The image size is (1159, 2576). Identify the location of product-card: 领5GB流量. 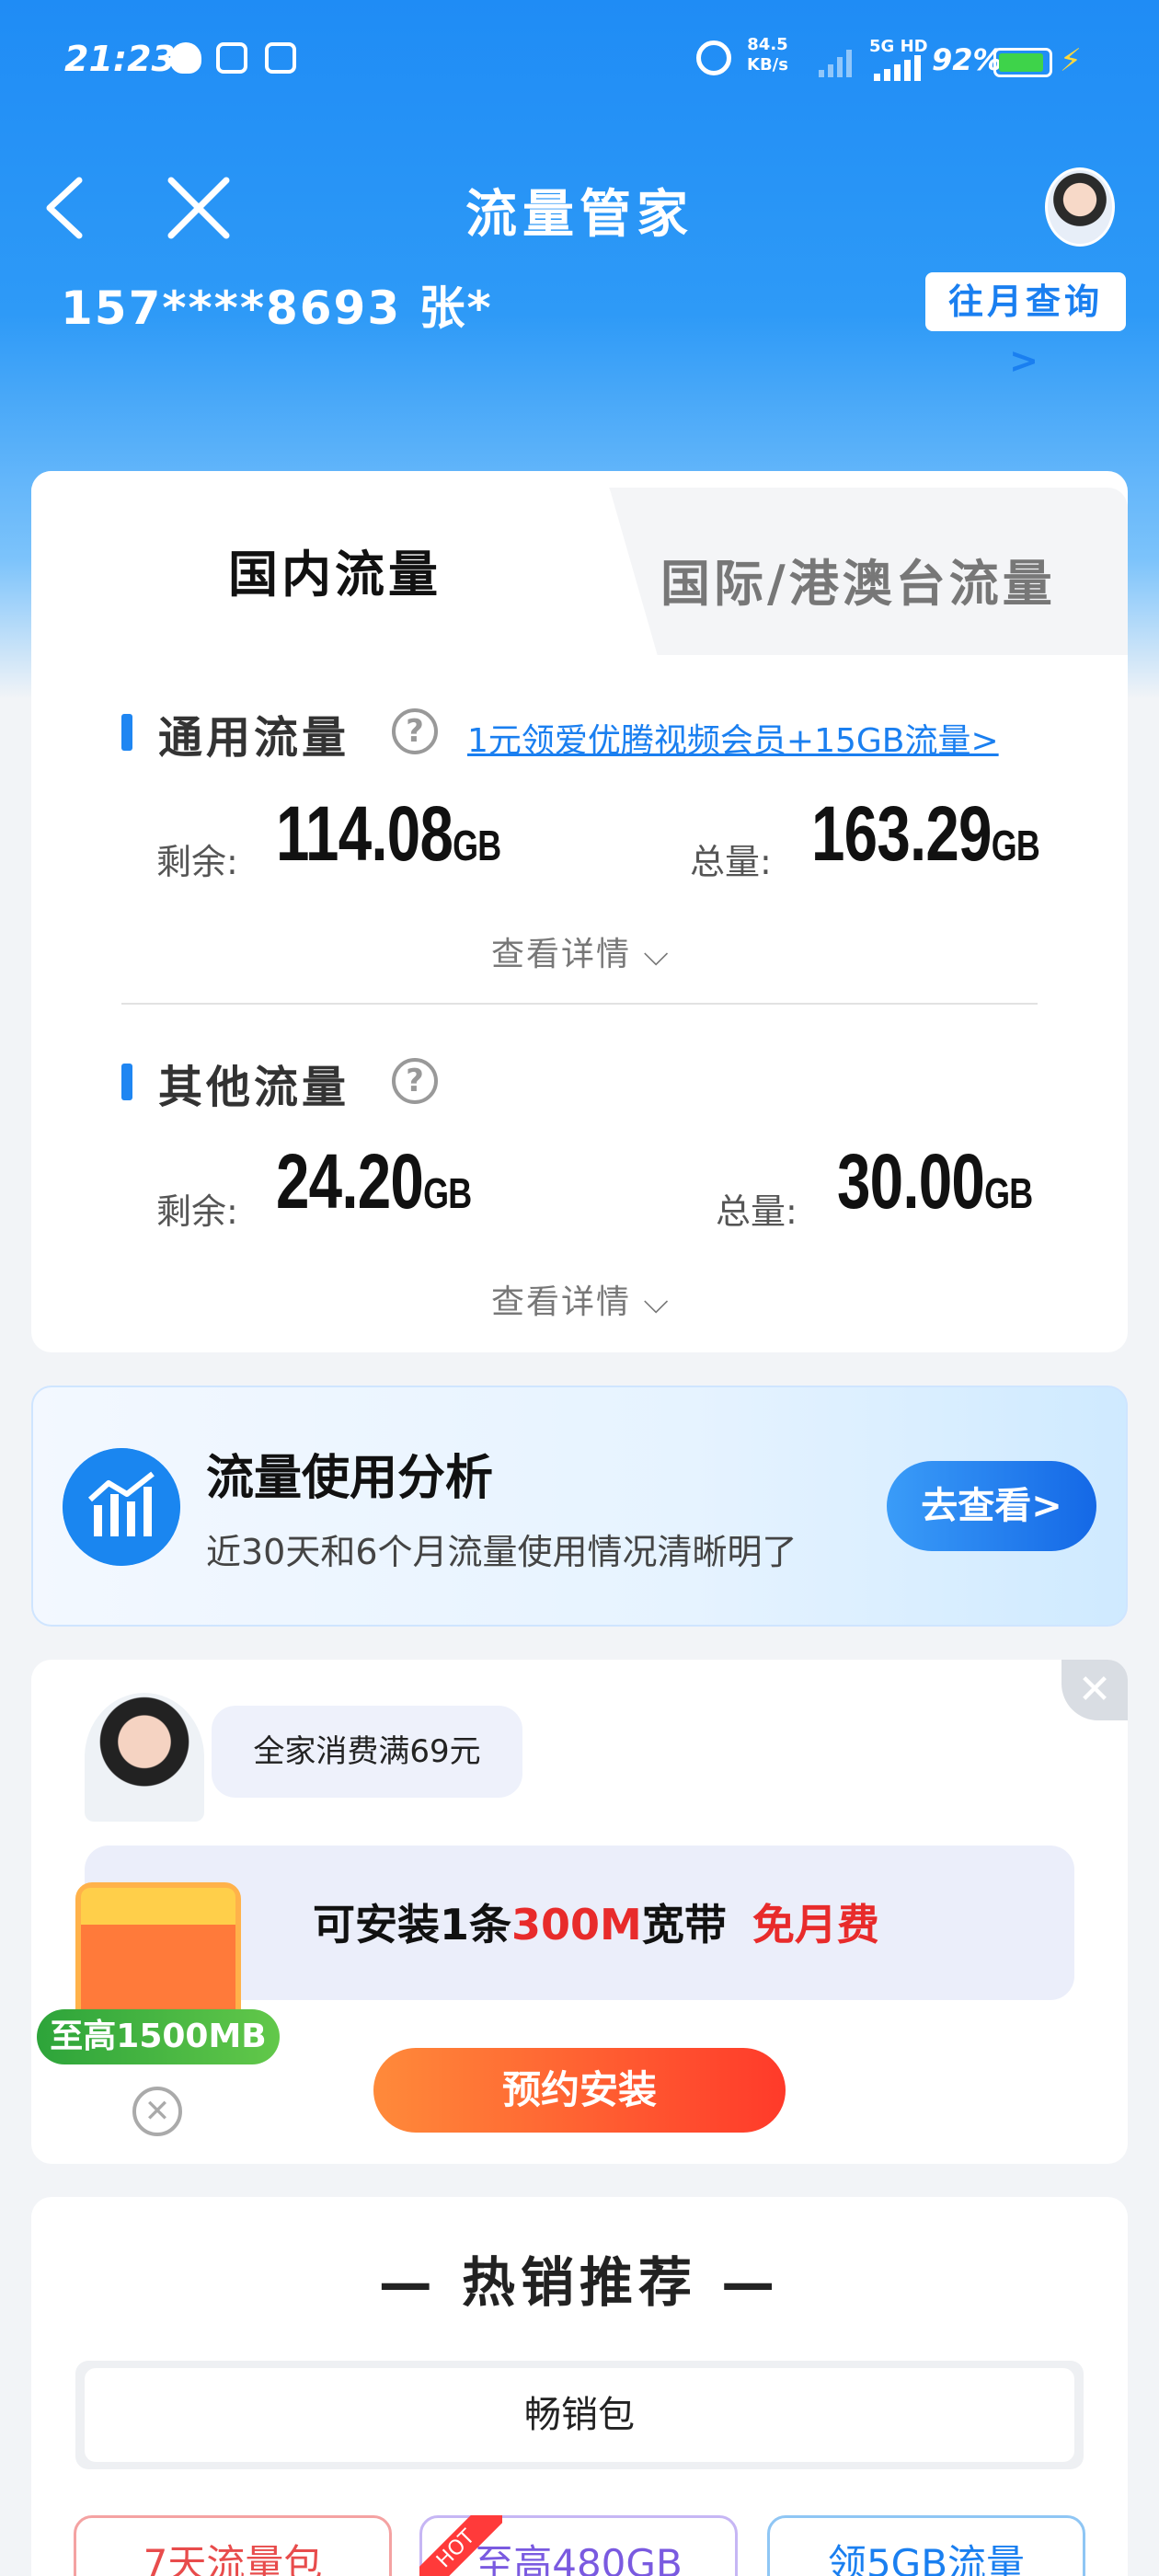
(926, 2545).